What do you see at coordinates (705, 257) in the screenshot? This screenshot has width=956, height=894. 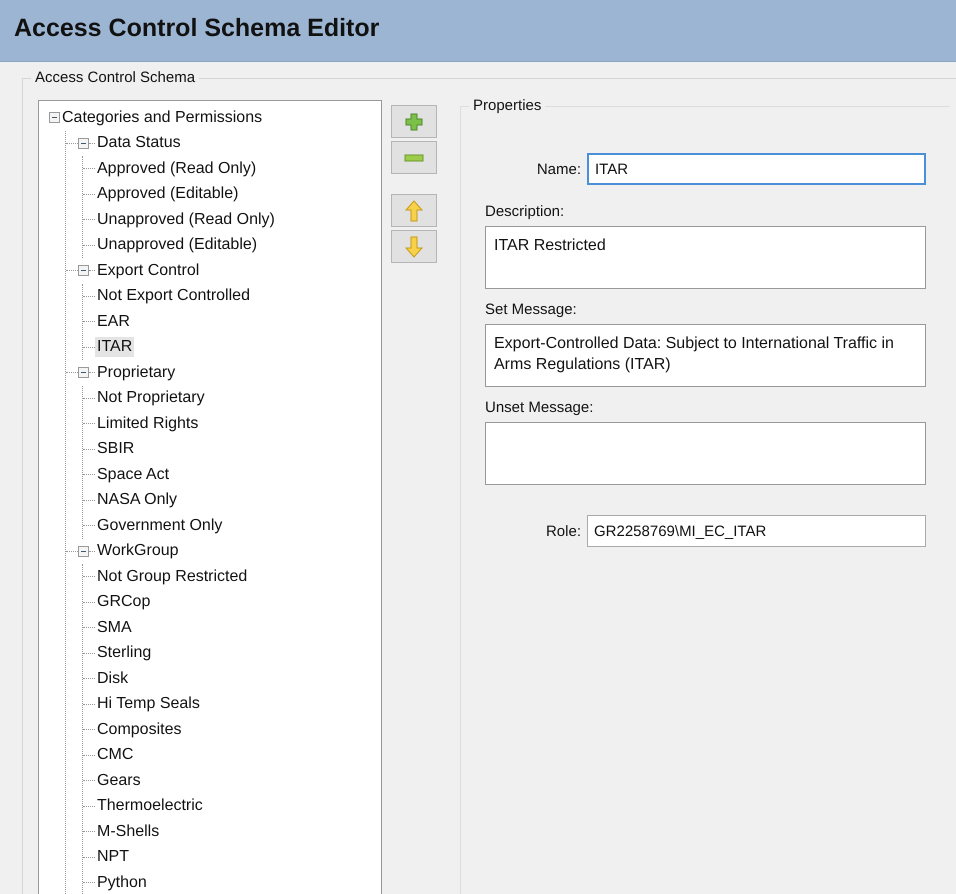 I see `text-area: ITAR Restricted` at bounding box center [705, 257].